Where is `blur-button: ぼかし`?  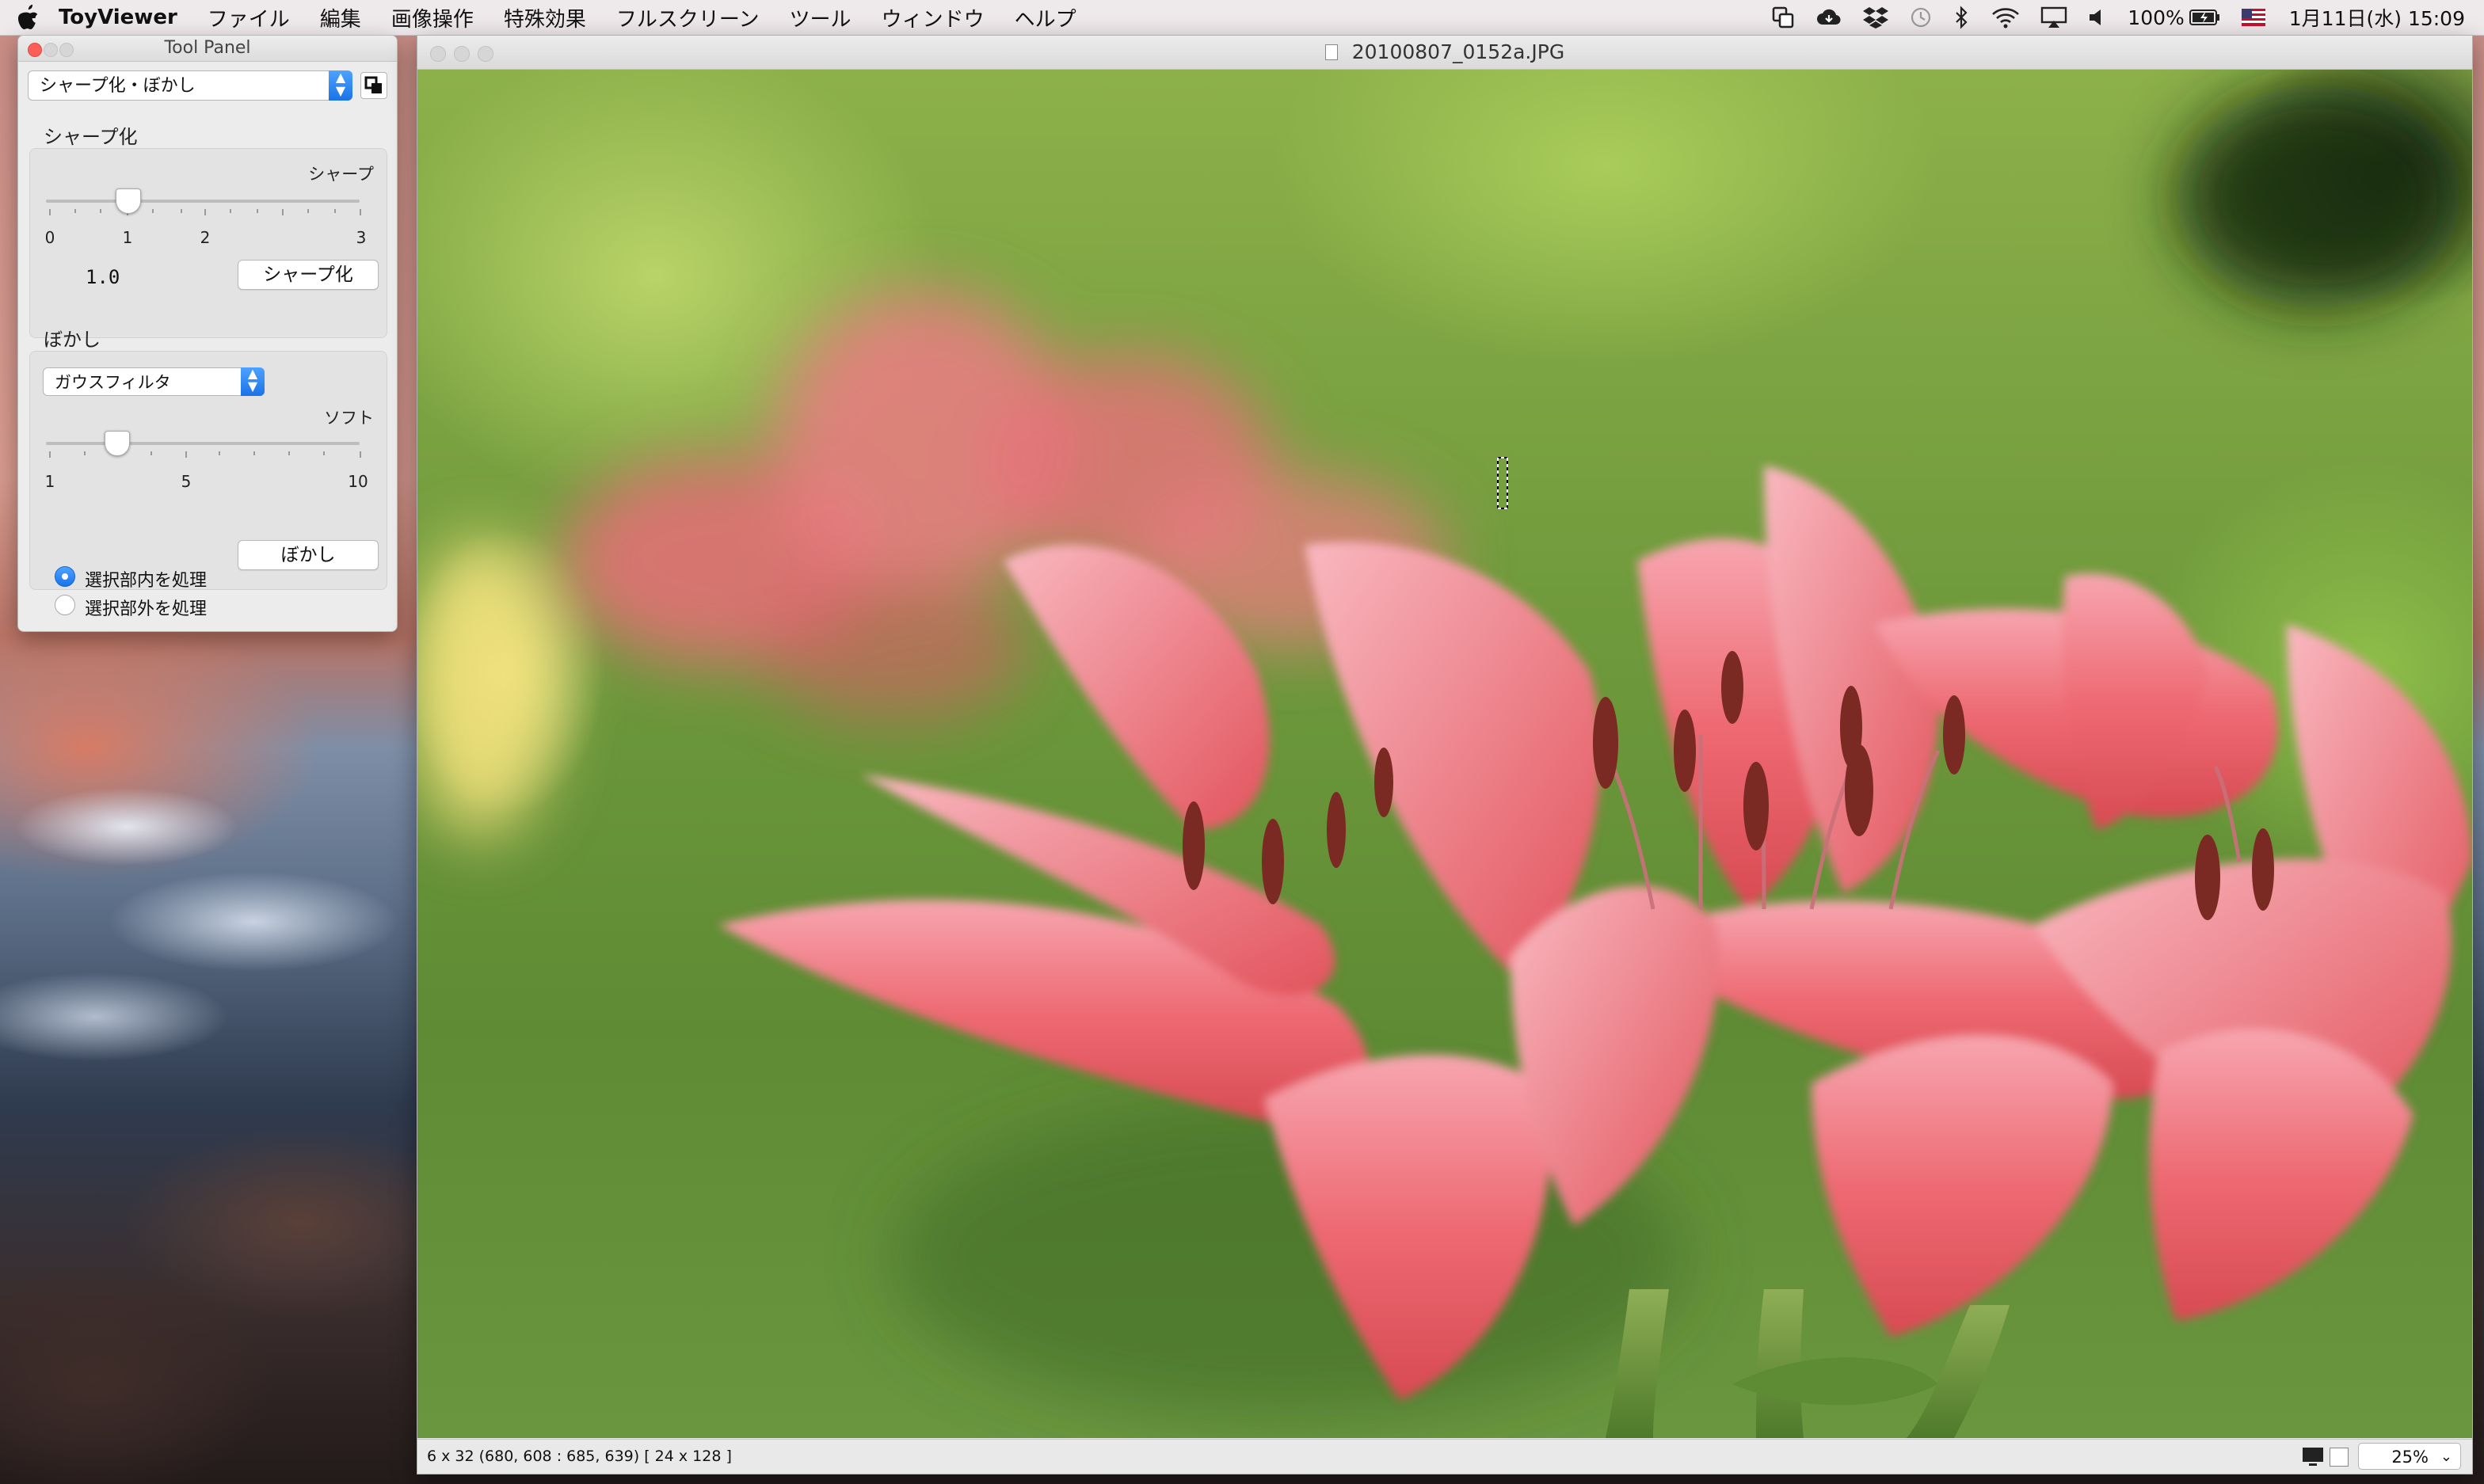
blur-button: ぼかし is located at coordinates (308, 555).